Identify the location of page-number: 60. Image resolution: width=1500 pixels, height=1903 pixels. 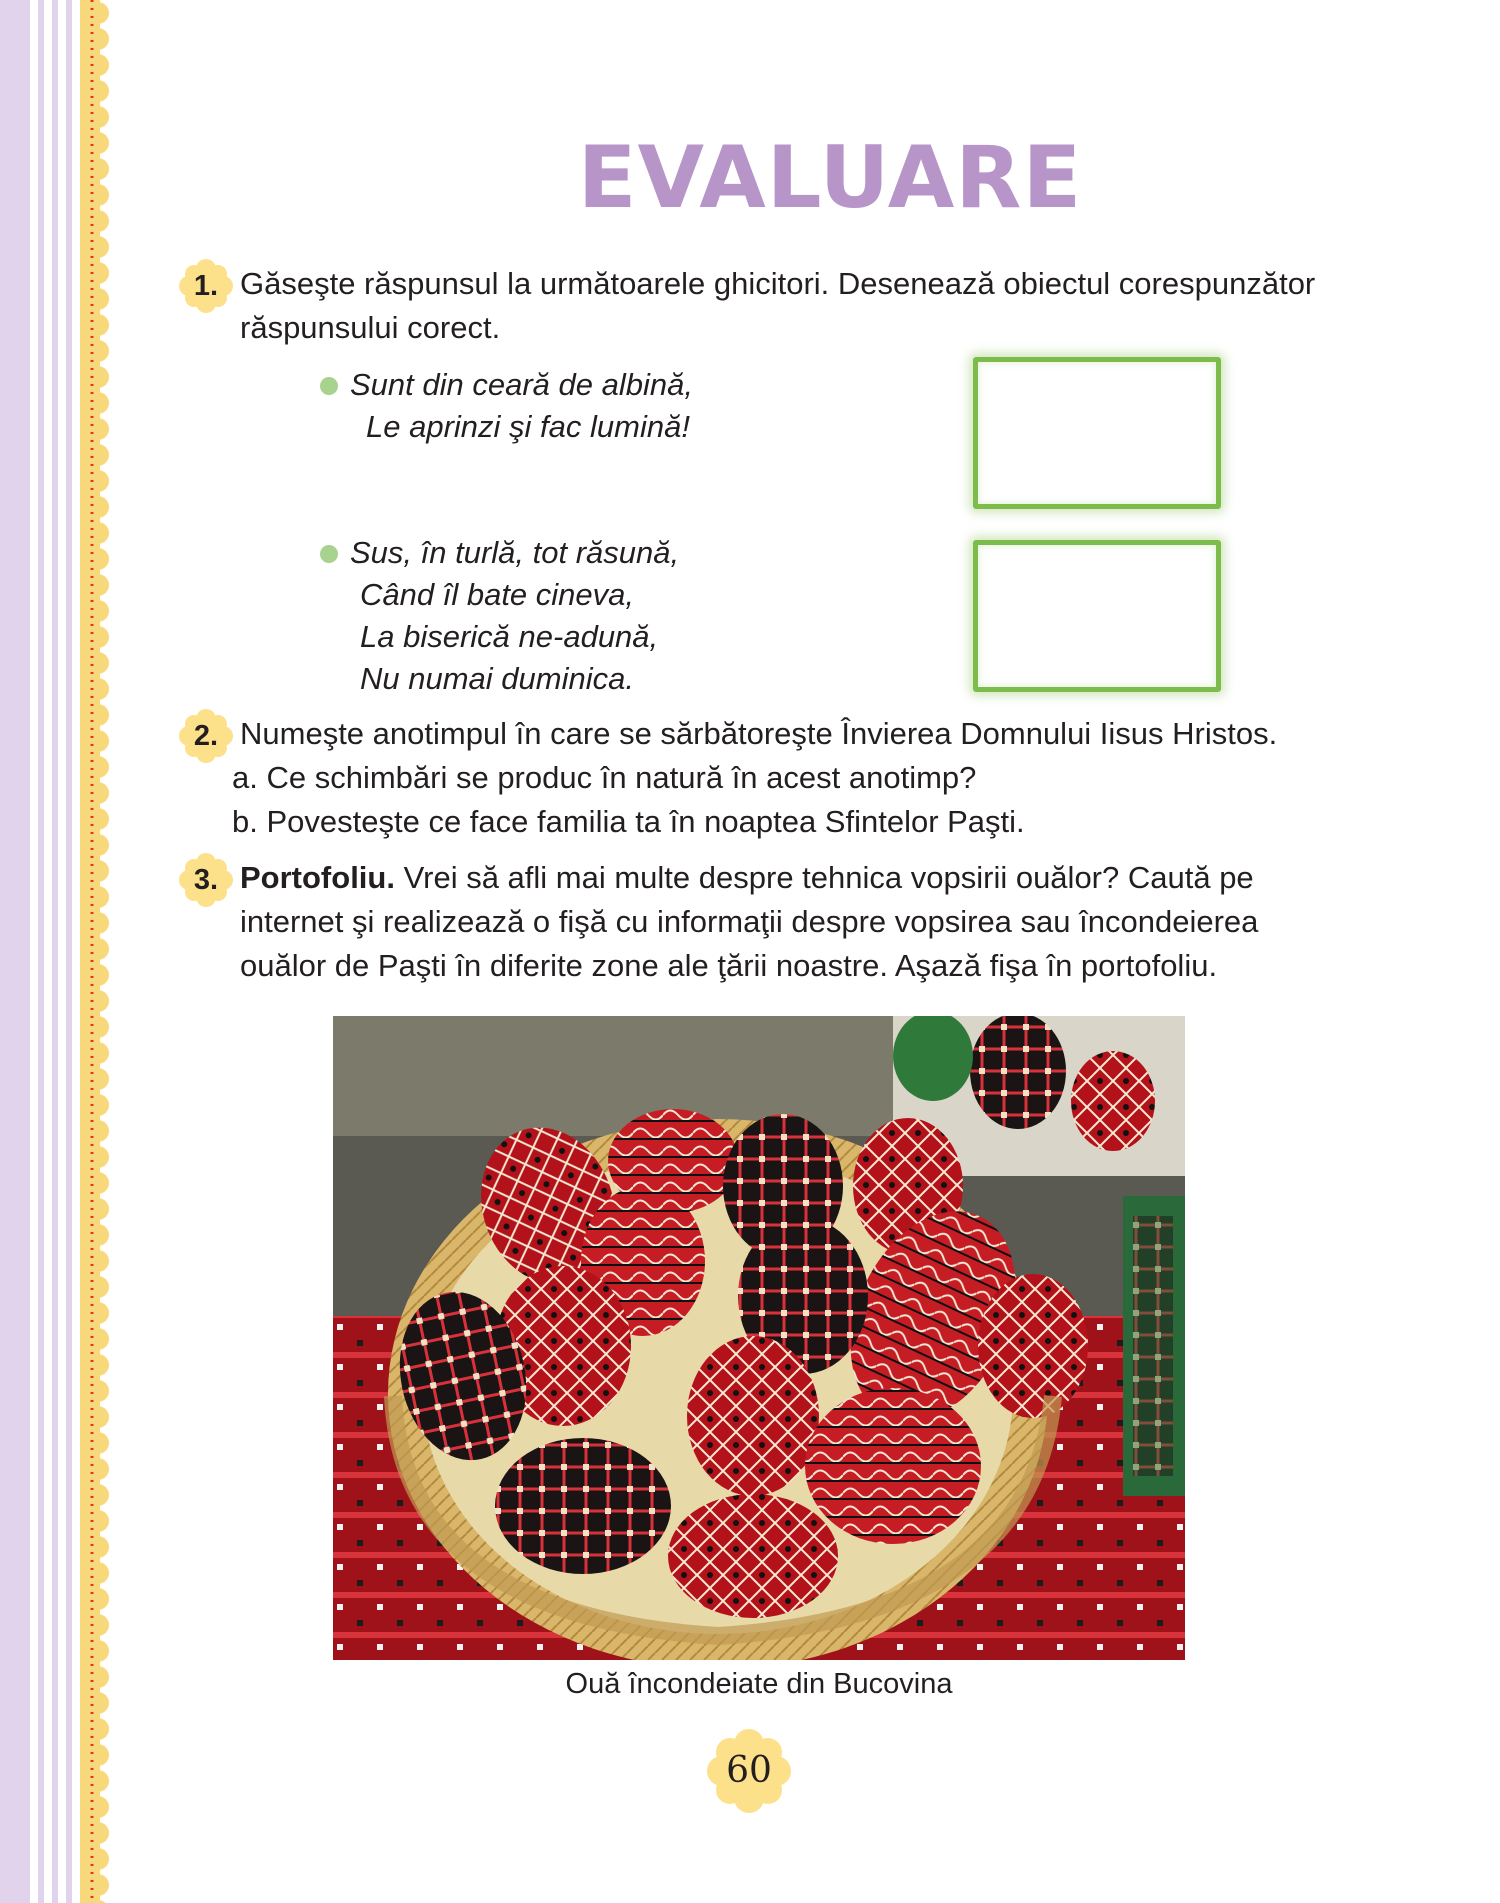
(749, 1770).